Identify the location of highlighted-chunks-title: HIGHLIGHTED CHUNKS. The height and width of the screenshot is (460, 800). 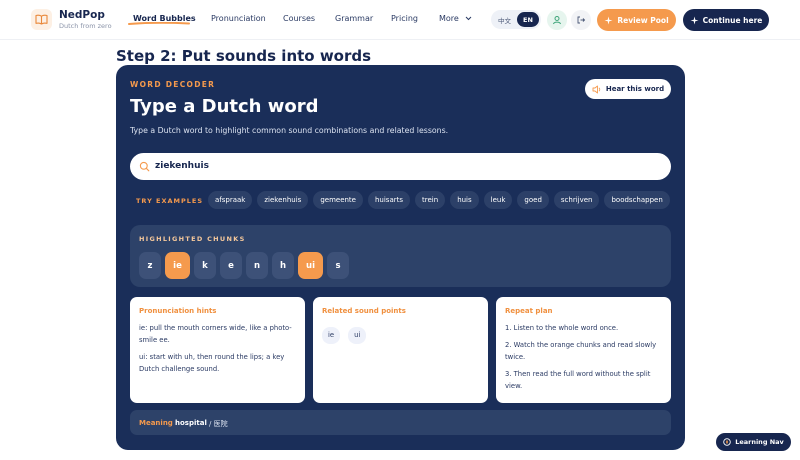
(192, 239).